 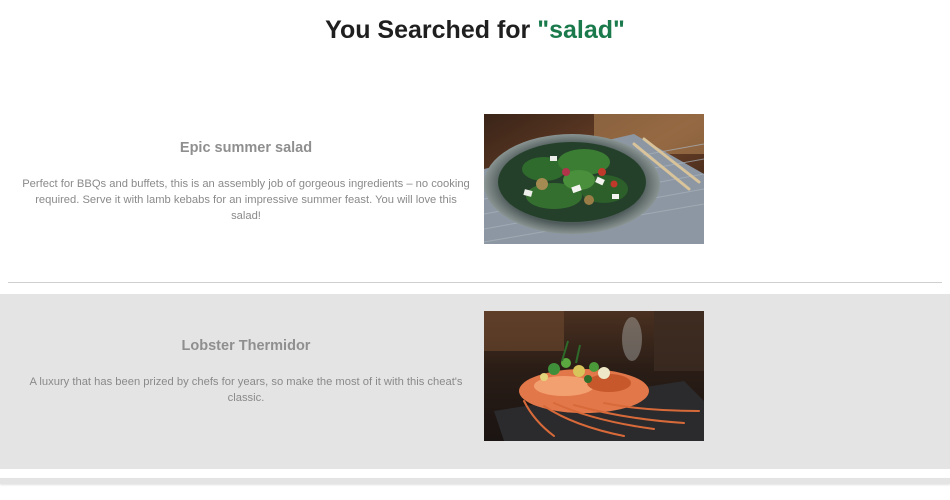 What do you see at coordinates (246, 148) in the screenshot?
I see `result-title: Epic summer salad` at bounding box center [246, 148].